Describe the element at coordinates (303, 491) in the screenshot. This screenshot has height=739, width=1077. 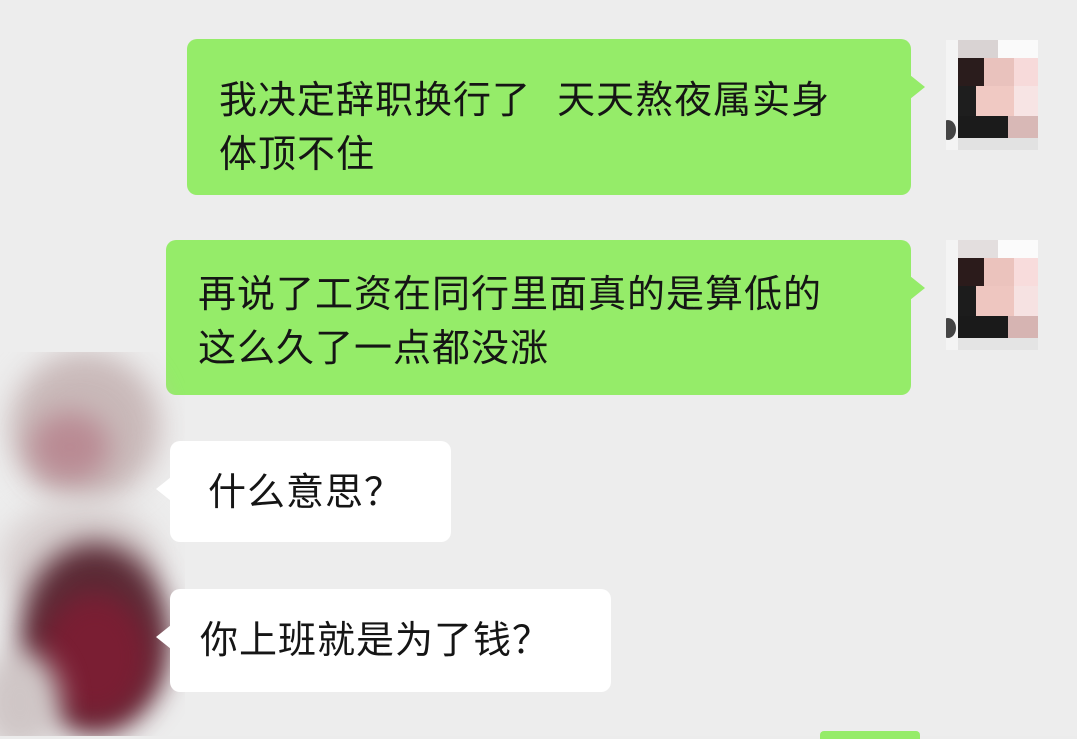
I see `message-bubble-incoming: 什么意思？` at that location.